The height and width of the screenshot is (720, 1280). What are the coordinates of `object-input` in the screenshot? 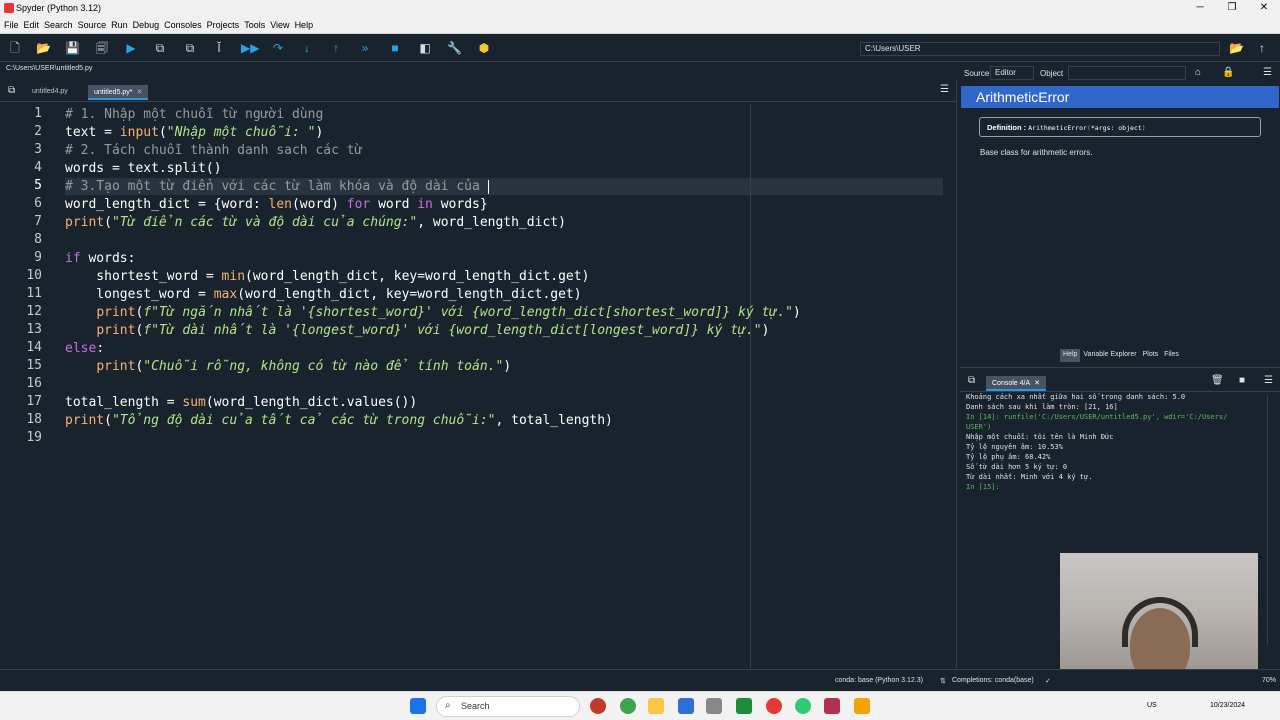 It's located at (1127, 73).